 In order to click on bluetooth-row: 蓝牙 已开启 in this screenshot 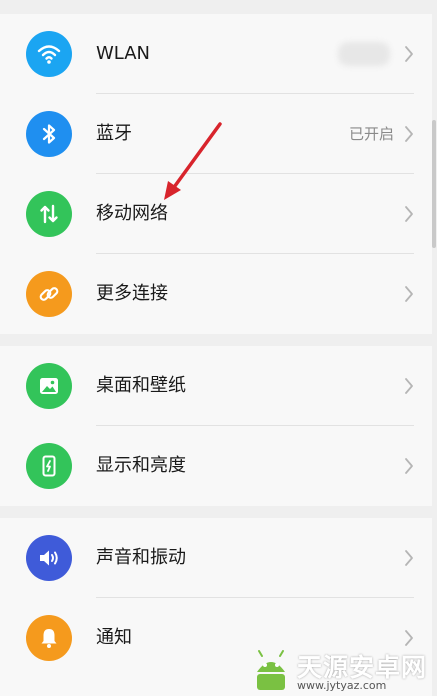, I will do `click(216, 134)`.